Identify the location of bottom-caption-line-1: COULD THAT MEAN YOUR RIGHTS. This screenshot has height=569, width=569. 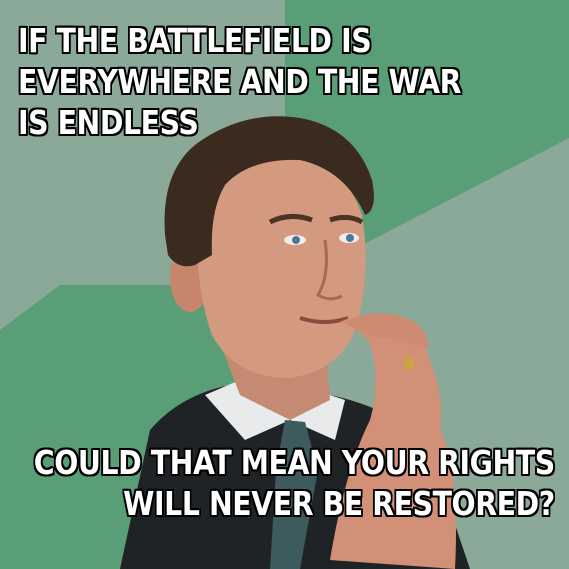
(294, 462).